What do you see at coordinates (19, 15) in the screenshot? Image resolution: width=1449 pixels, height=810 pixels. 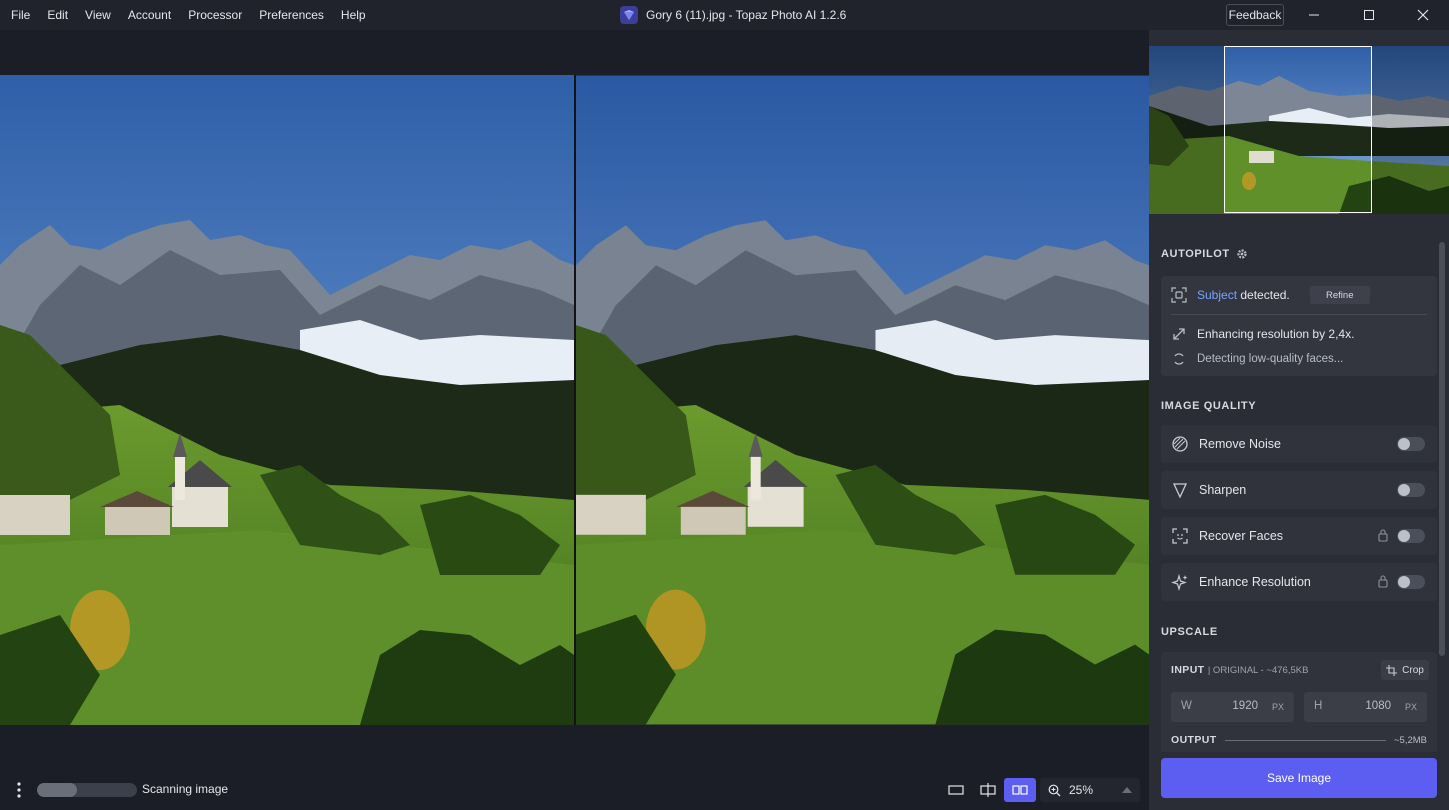 I see `menu-file: File` at bounding box center [19, 15].